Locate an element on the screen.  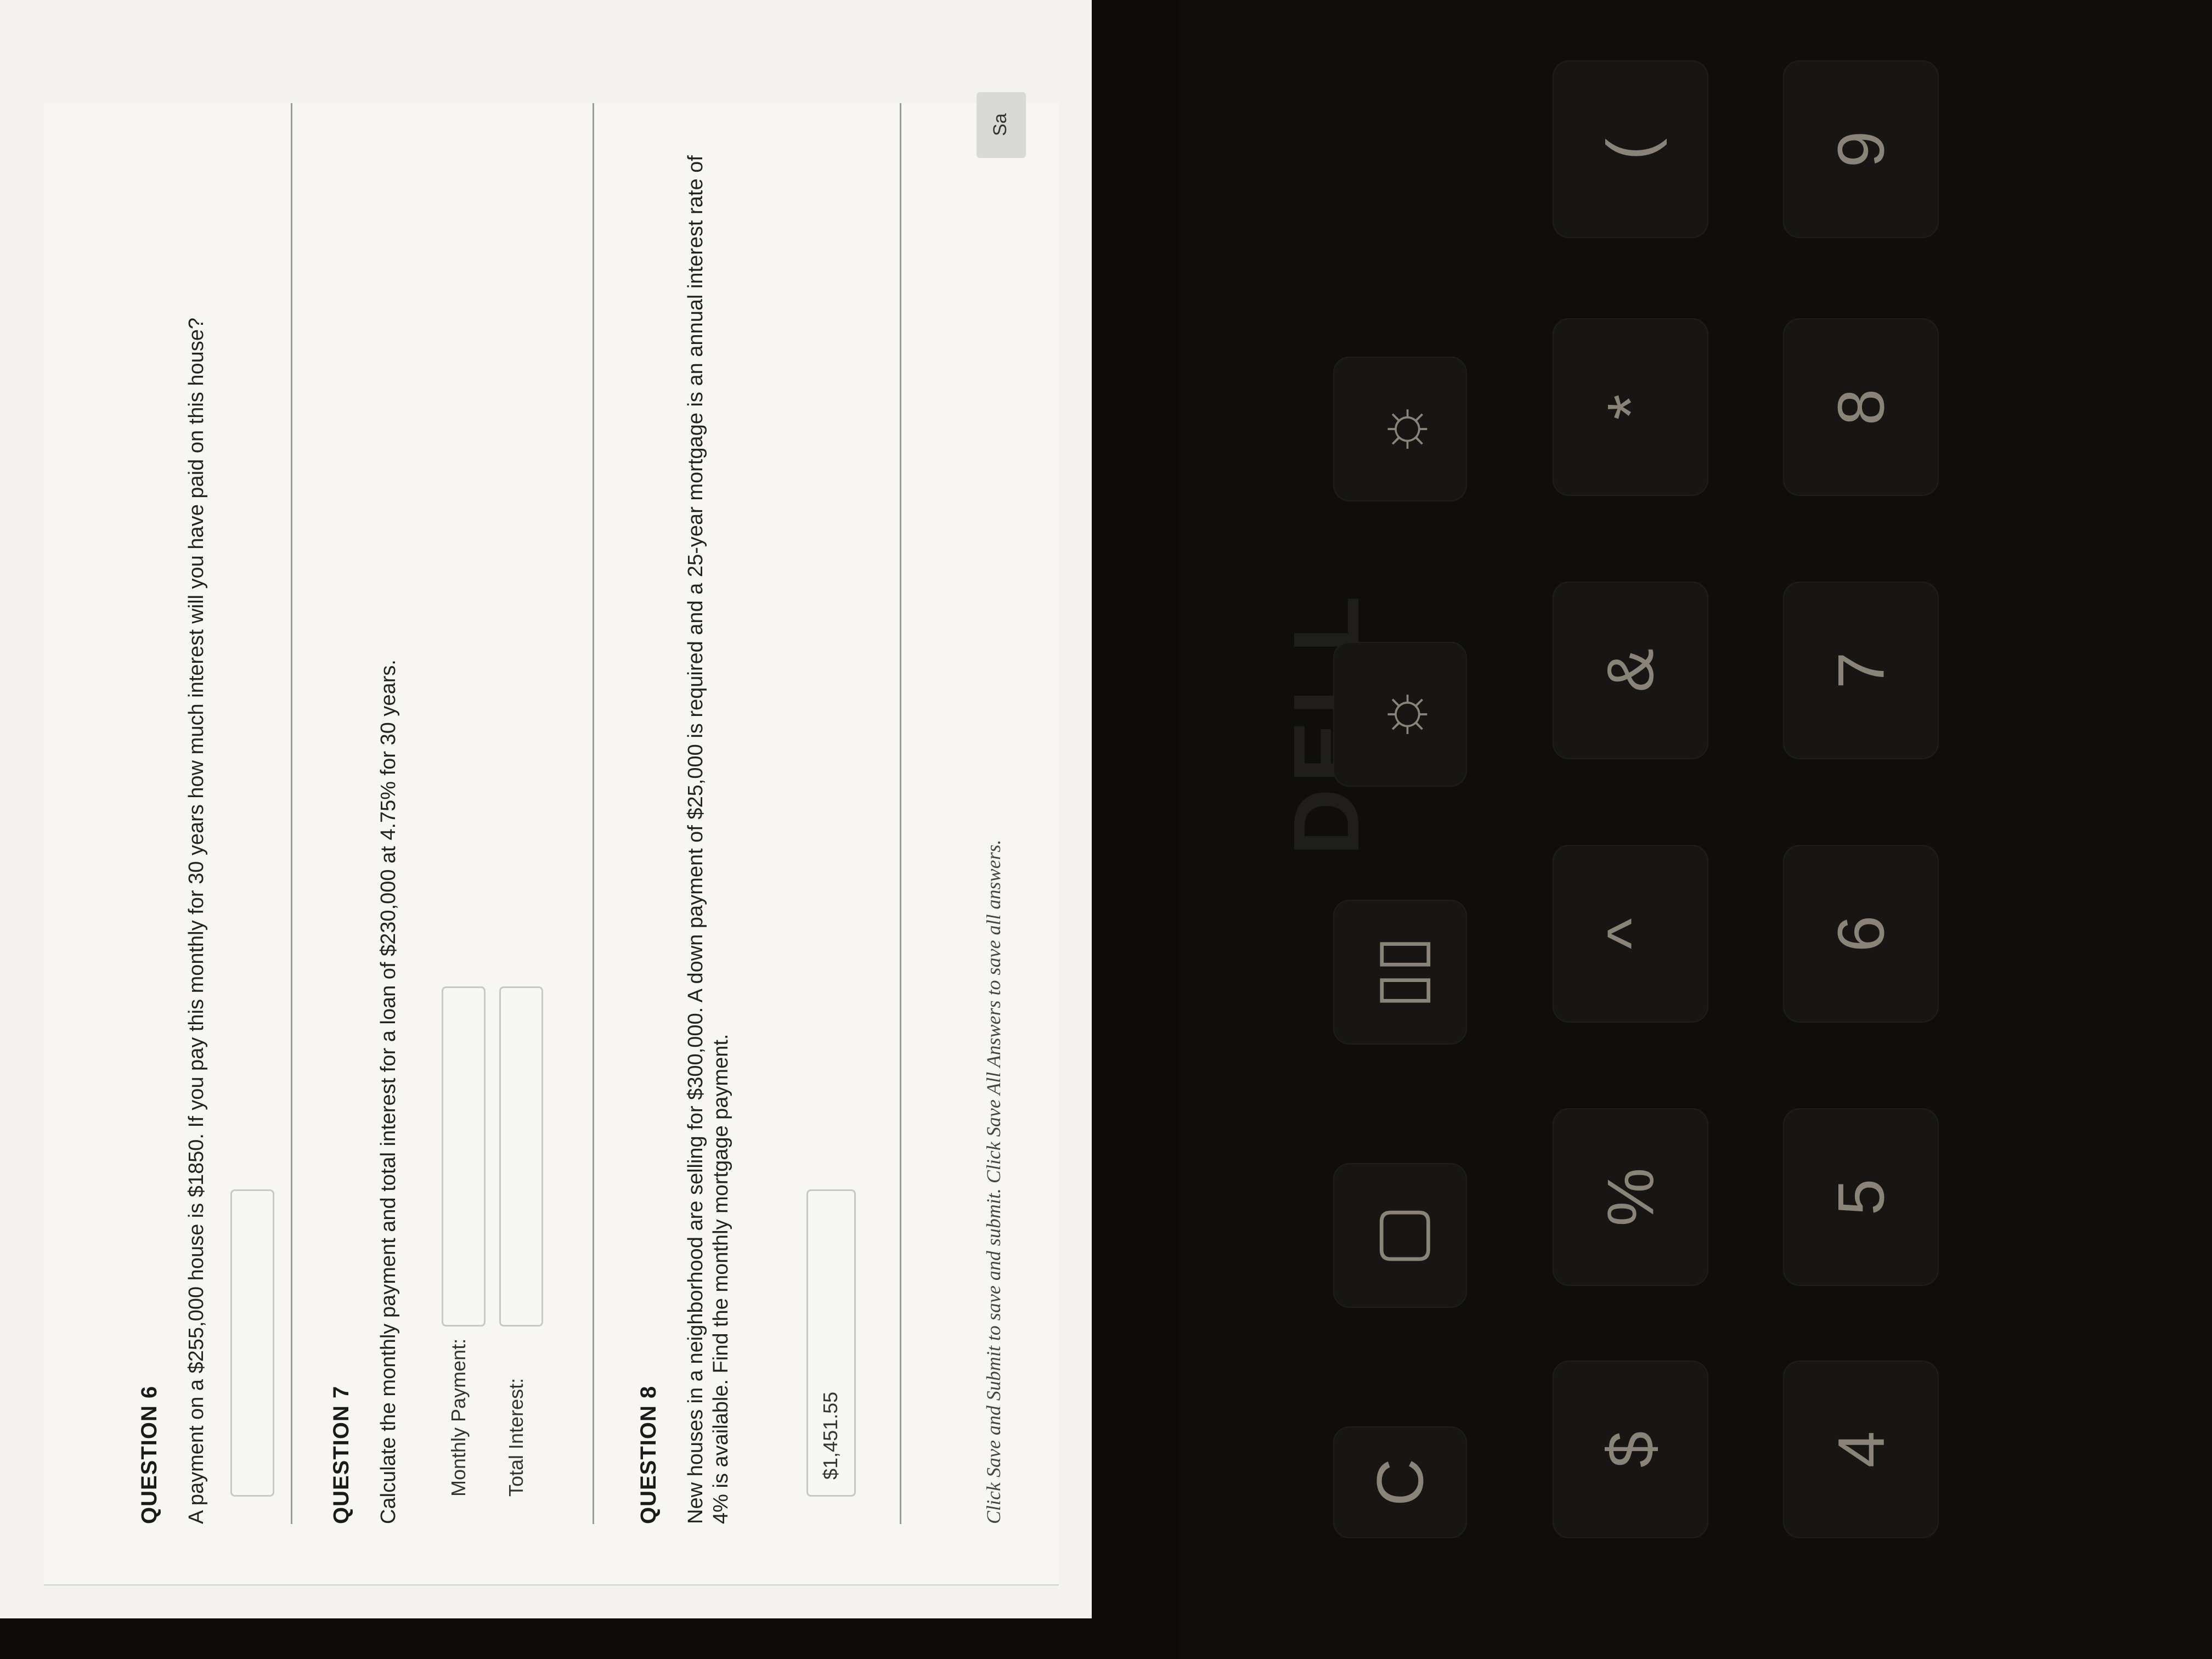
keyboard-key: & is located at coordinates (1630, 670).